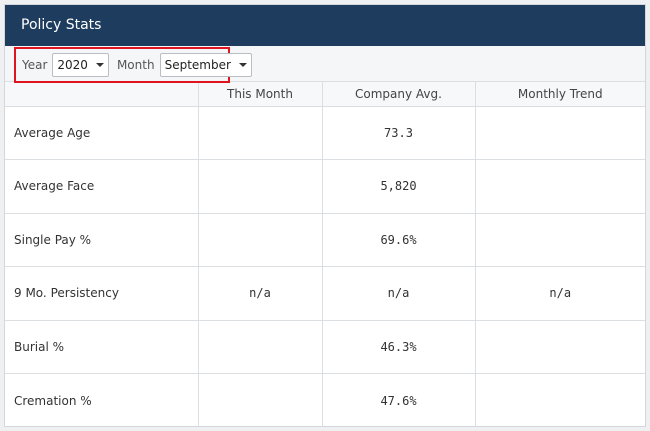 The height and width of the screenshot is (431, 650). I want to click on table-row: Burial % 46.3%, so click(325, 347).